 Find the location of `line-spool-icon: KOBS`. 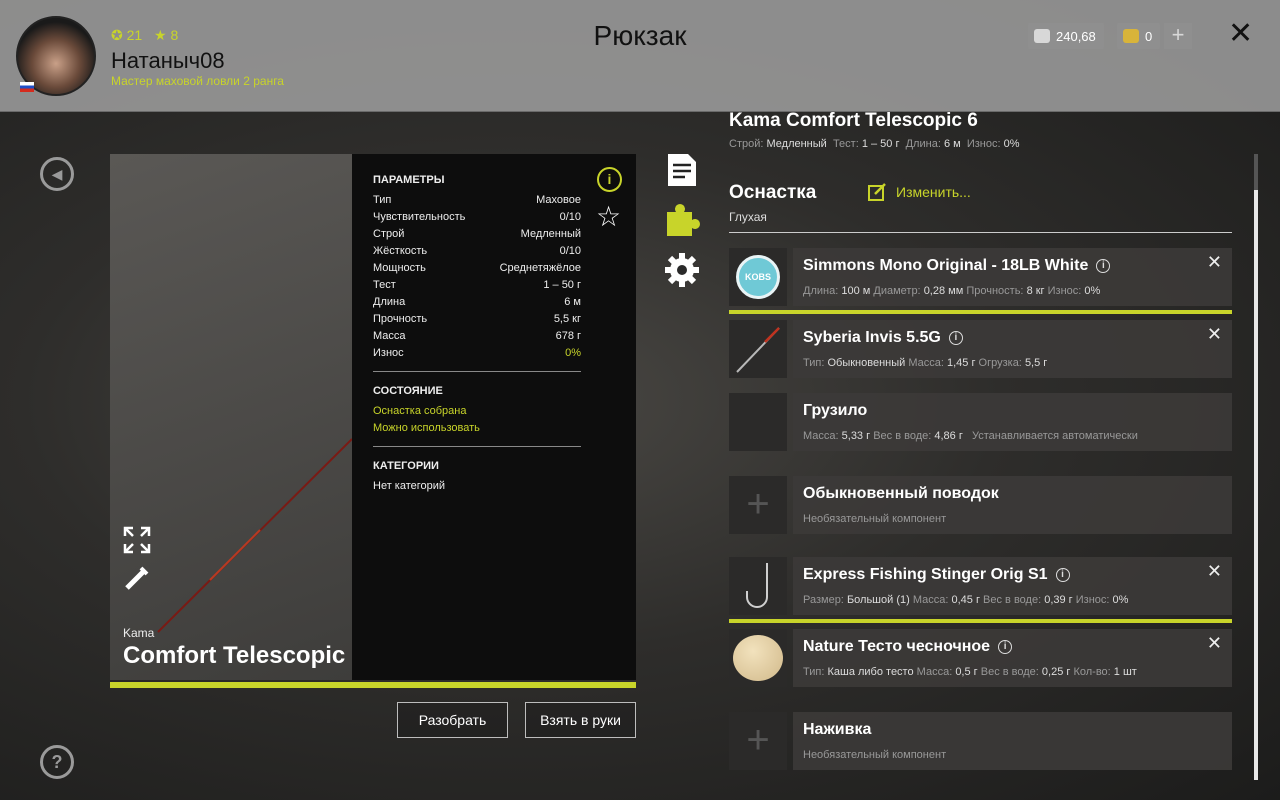

line-spool-icon: KOBS is located at coordinates (758, 277).